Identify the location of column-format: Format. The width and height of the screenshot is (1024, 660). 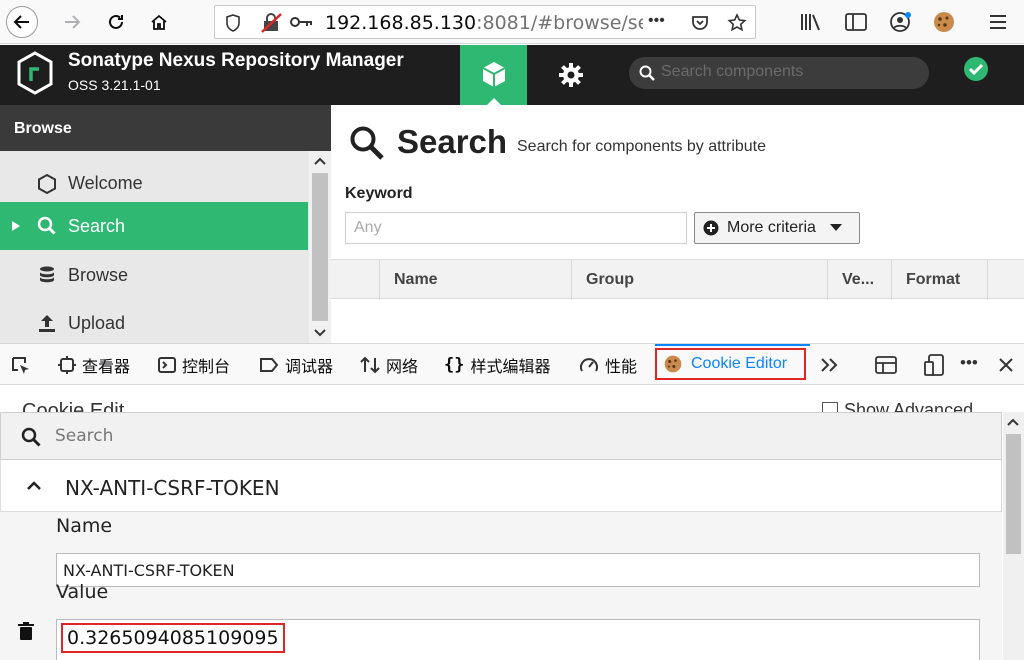
(939, 280).